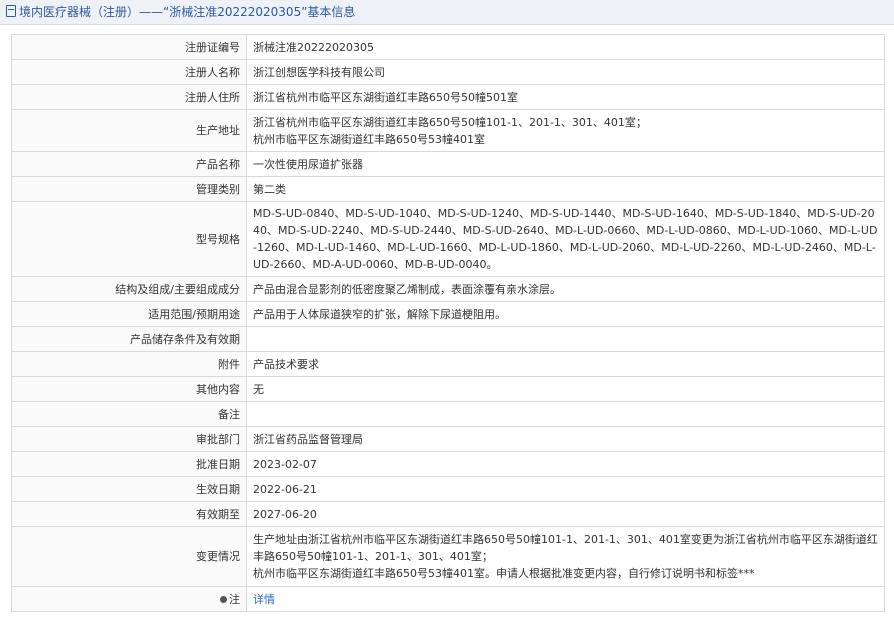  What do you see at coordinates (565, 314) in the screenshot?
I see `row-value: 产品用于人体尿道狭窄的扩张，解除下尿道梗阻用。` at bounding box center [565, 314].